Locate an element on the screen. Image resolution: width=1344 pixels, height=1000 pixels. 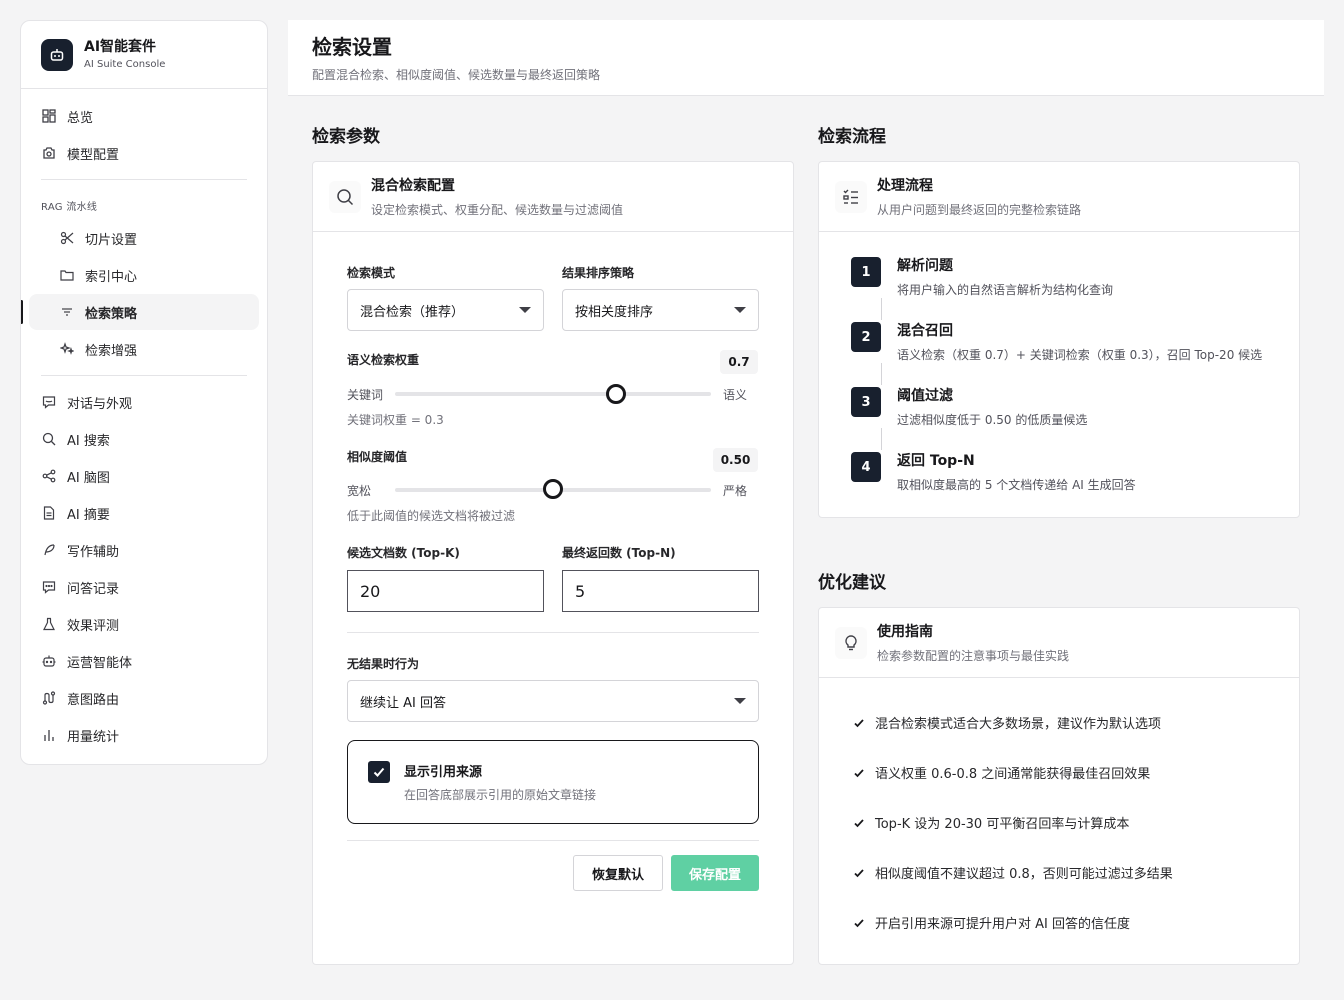
lightbulb-icon is located at coordinates (851, 642).